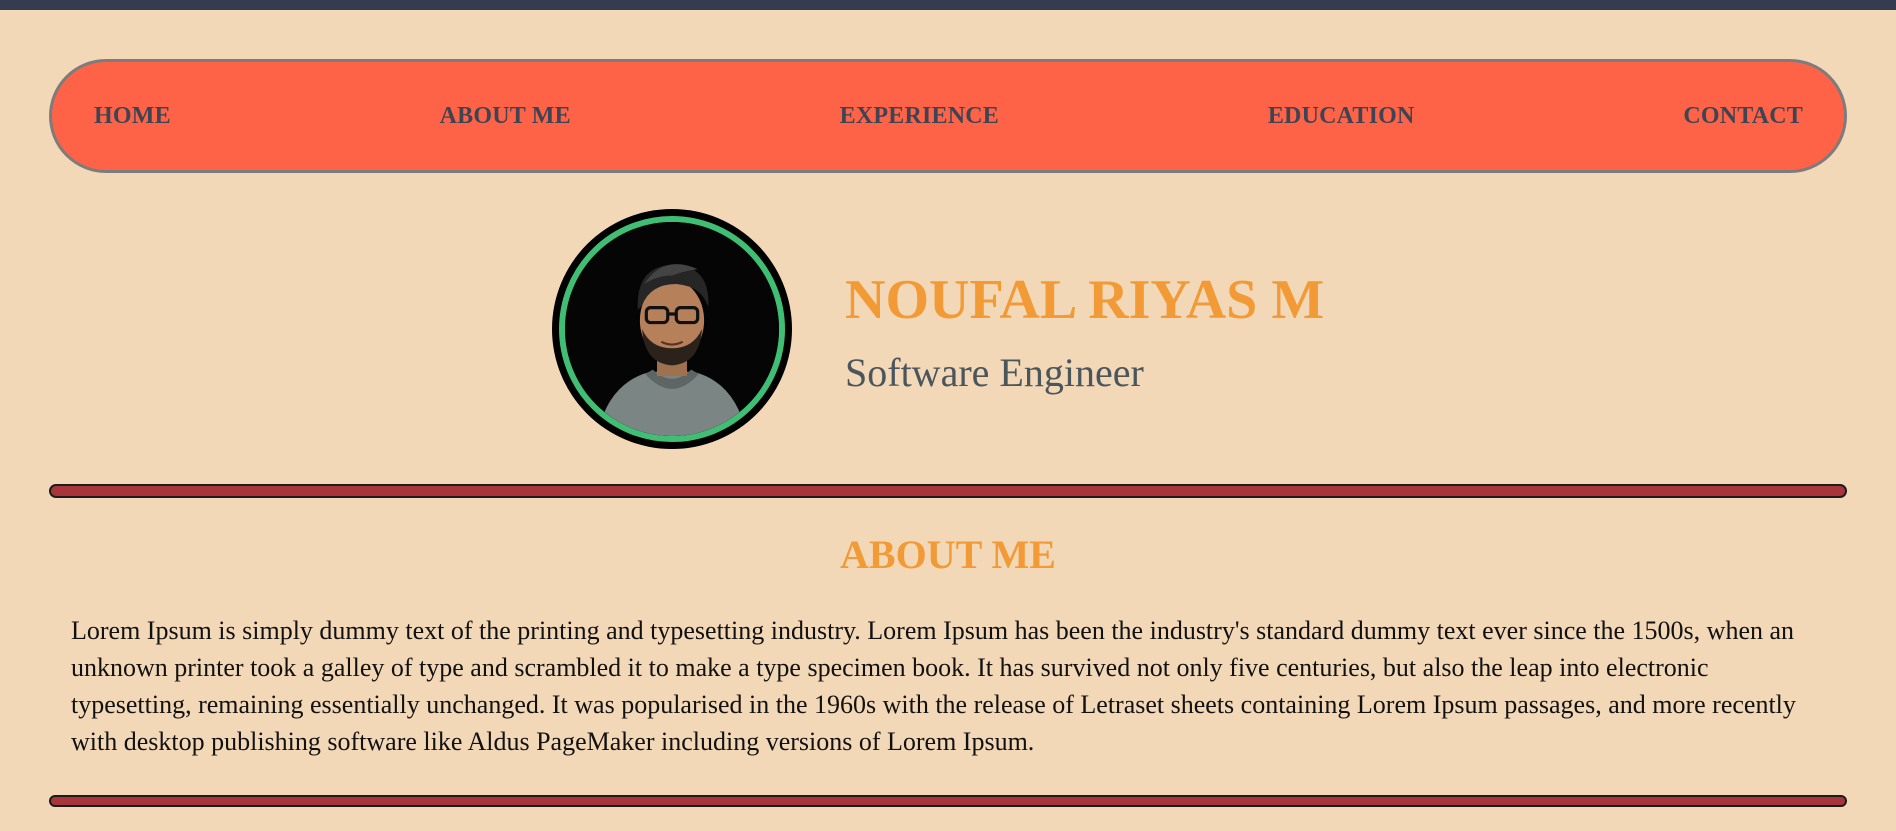 Image resolution: width=1896 pixels, height=831 pixels. I want to click on avatar-ring, so click(672, 329).